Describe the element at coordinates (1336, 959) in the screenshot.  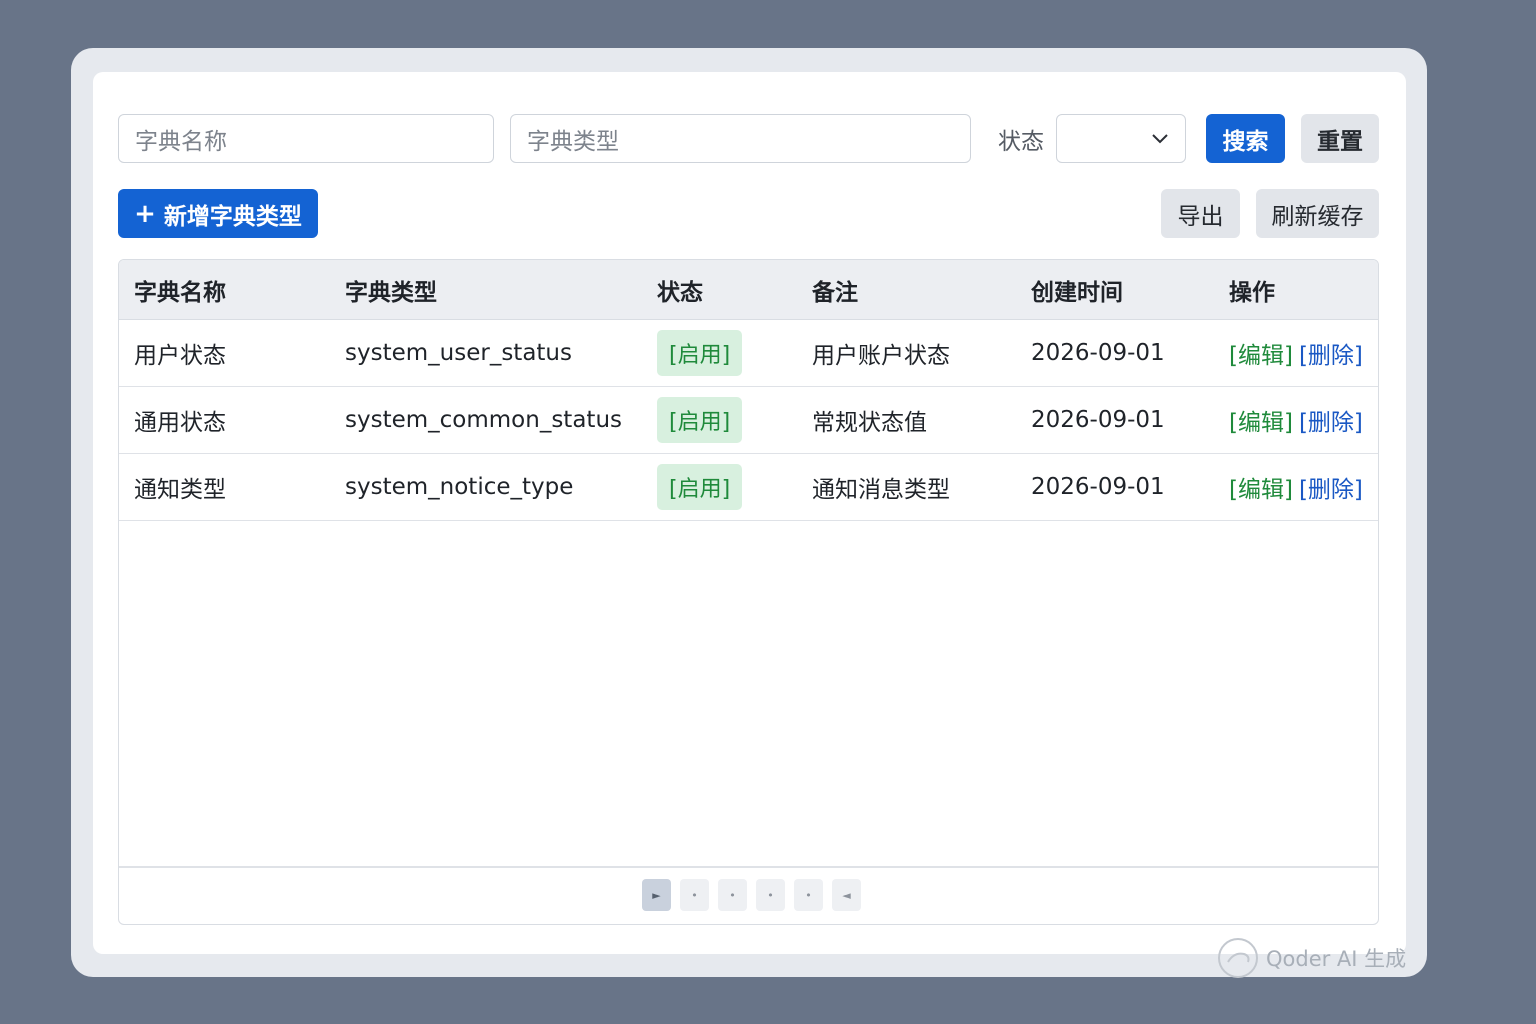
I see `watermark-text: Qoder AI 生成` at that location.